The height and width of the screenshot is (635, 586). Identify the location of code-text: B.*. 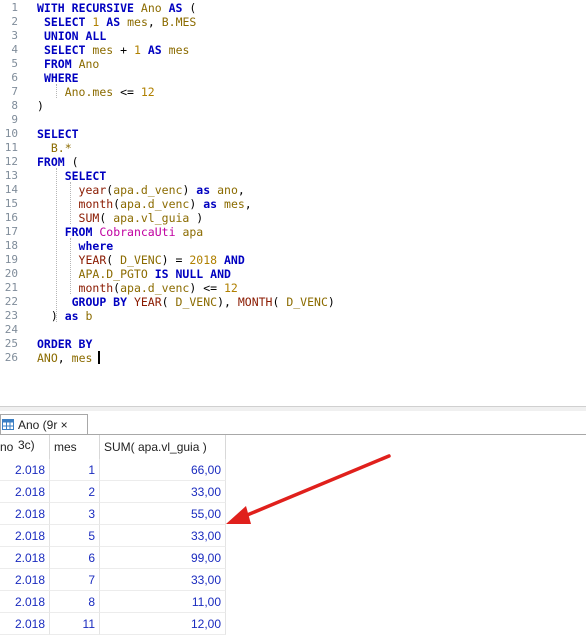
(54, 148).